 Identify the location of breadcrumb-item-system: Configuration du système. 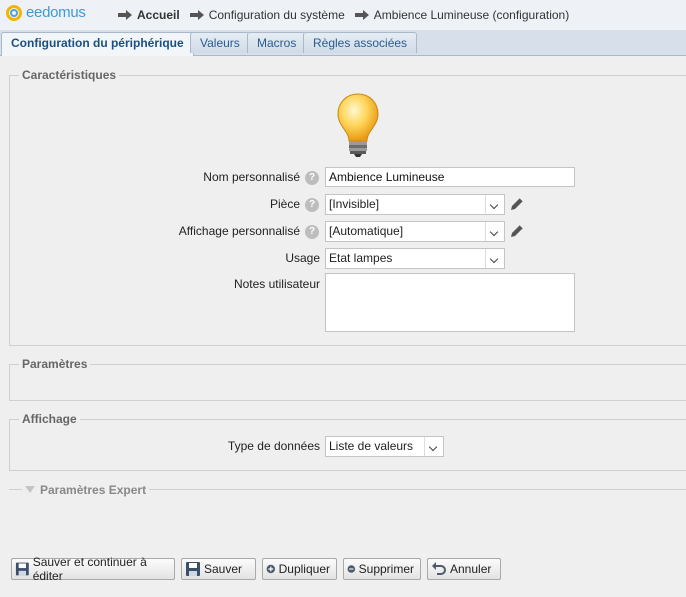
(267, 15).